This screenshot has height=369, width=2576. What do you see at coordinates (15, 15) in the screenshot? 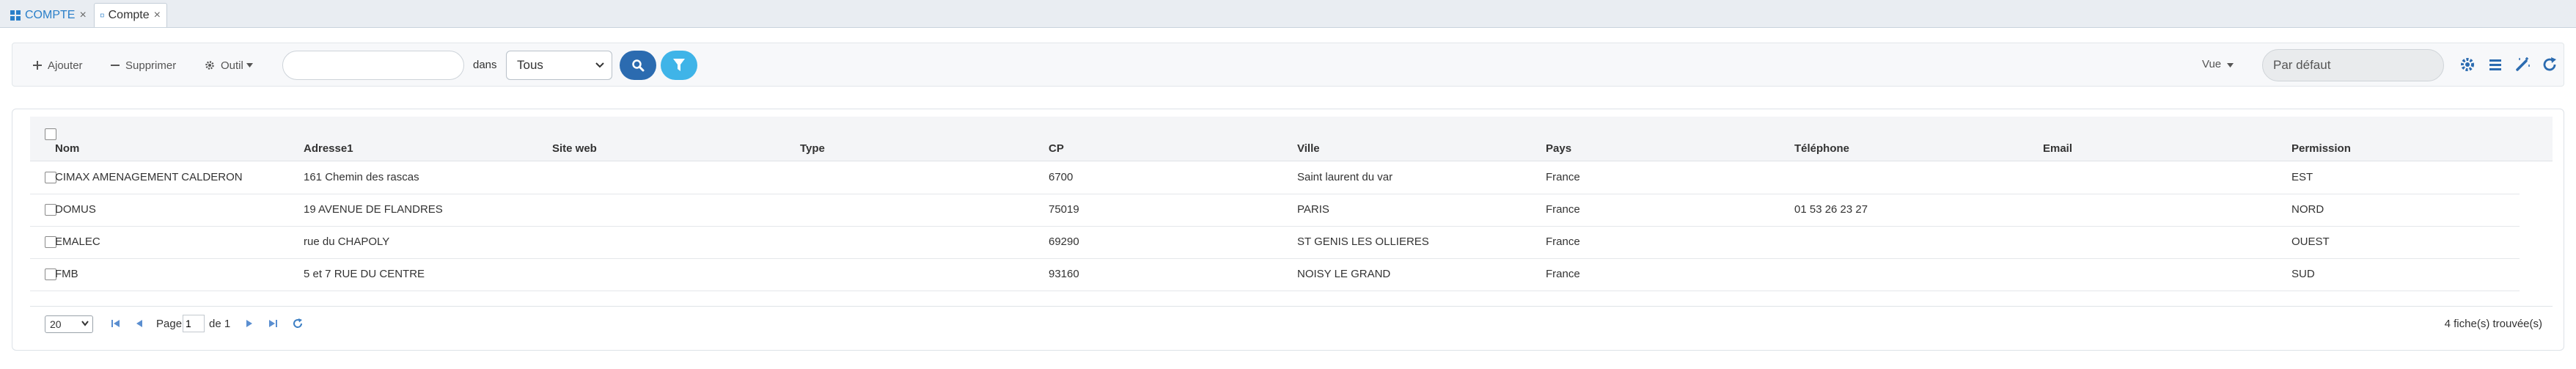
I see `grid-icon` at bounding box center [15, 15].